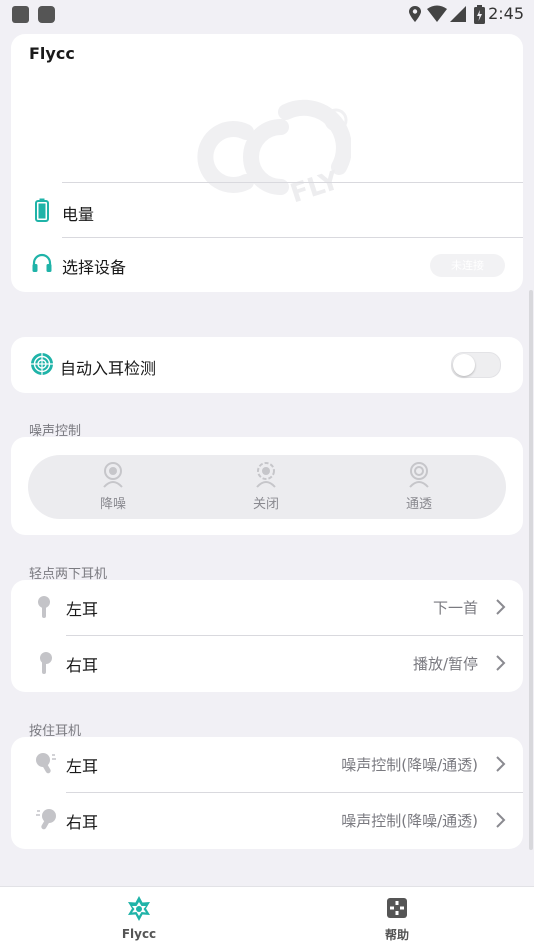 This screenshot has width=534, height=951. I want to click on noise-option-transparency: 通透, so click(419, 487).